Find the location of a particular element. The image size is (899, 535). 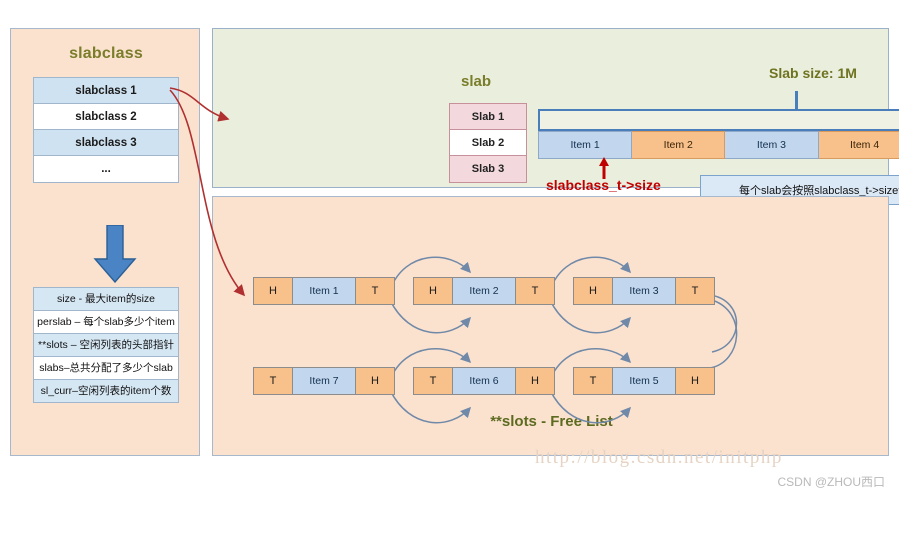

slab-size-stem is located at coordinates (796, 100).